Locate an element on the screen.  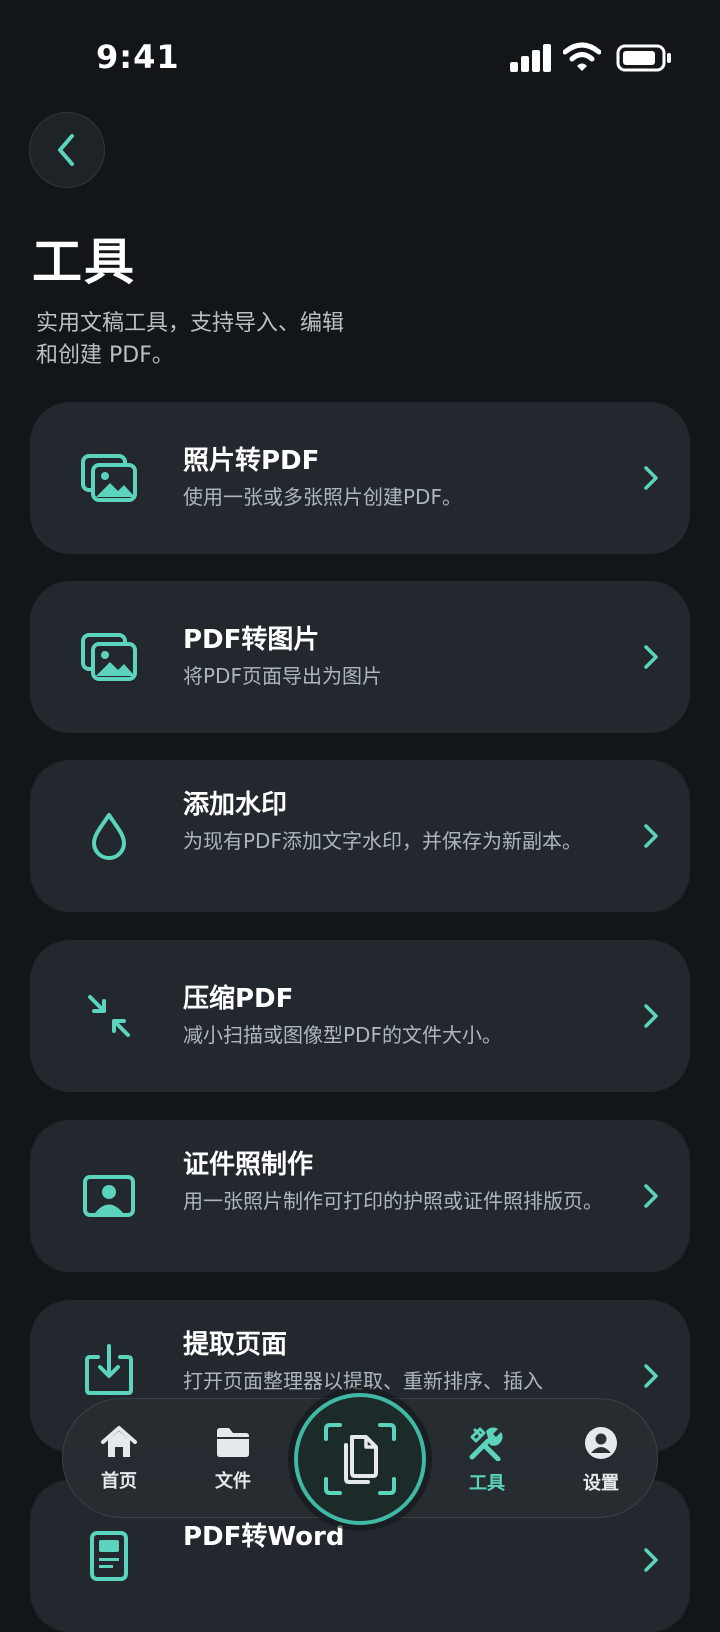
nav-label: 设置 is located at coordinates (601, 1483).